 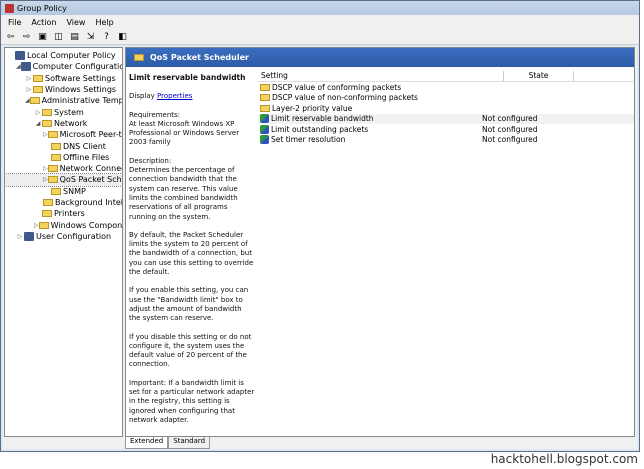 What do you see at coordinates (10, 36) in the screenshot?
I see `back-icon: ⇦` at bounding box center [10, 36].